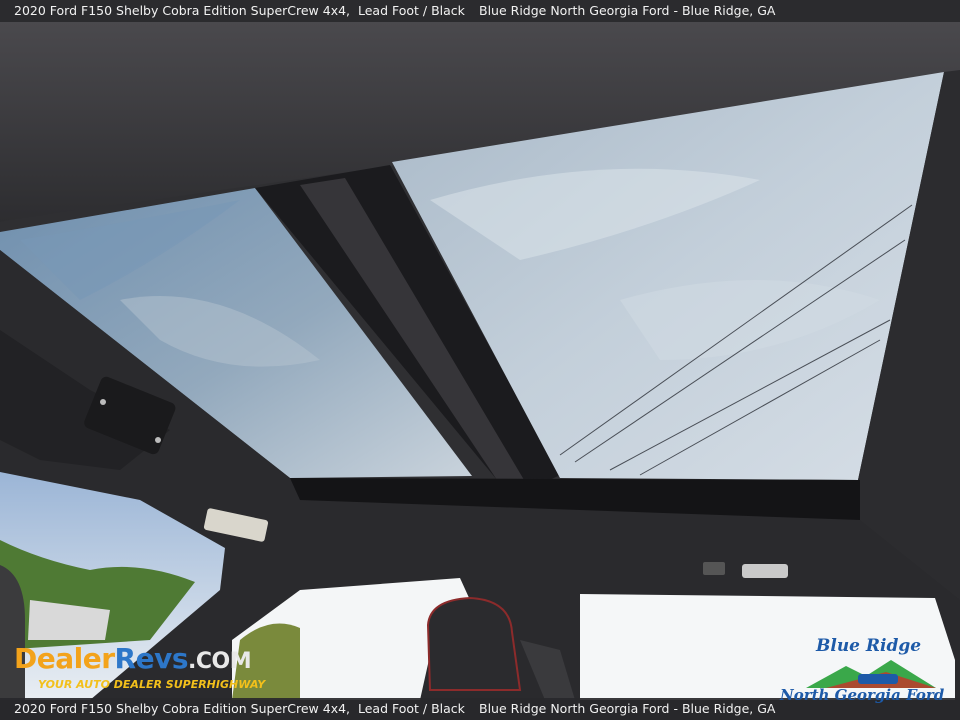  Describe the element at coordinates (869, 646) in the screenshot. I see `blue-ridge-line1: Blue Ridge` at that location.